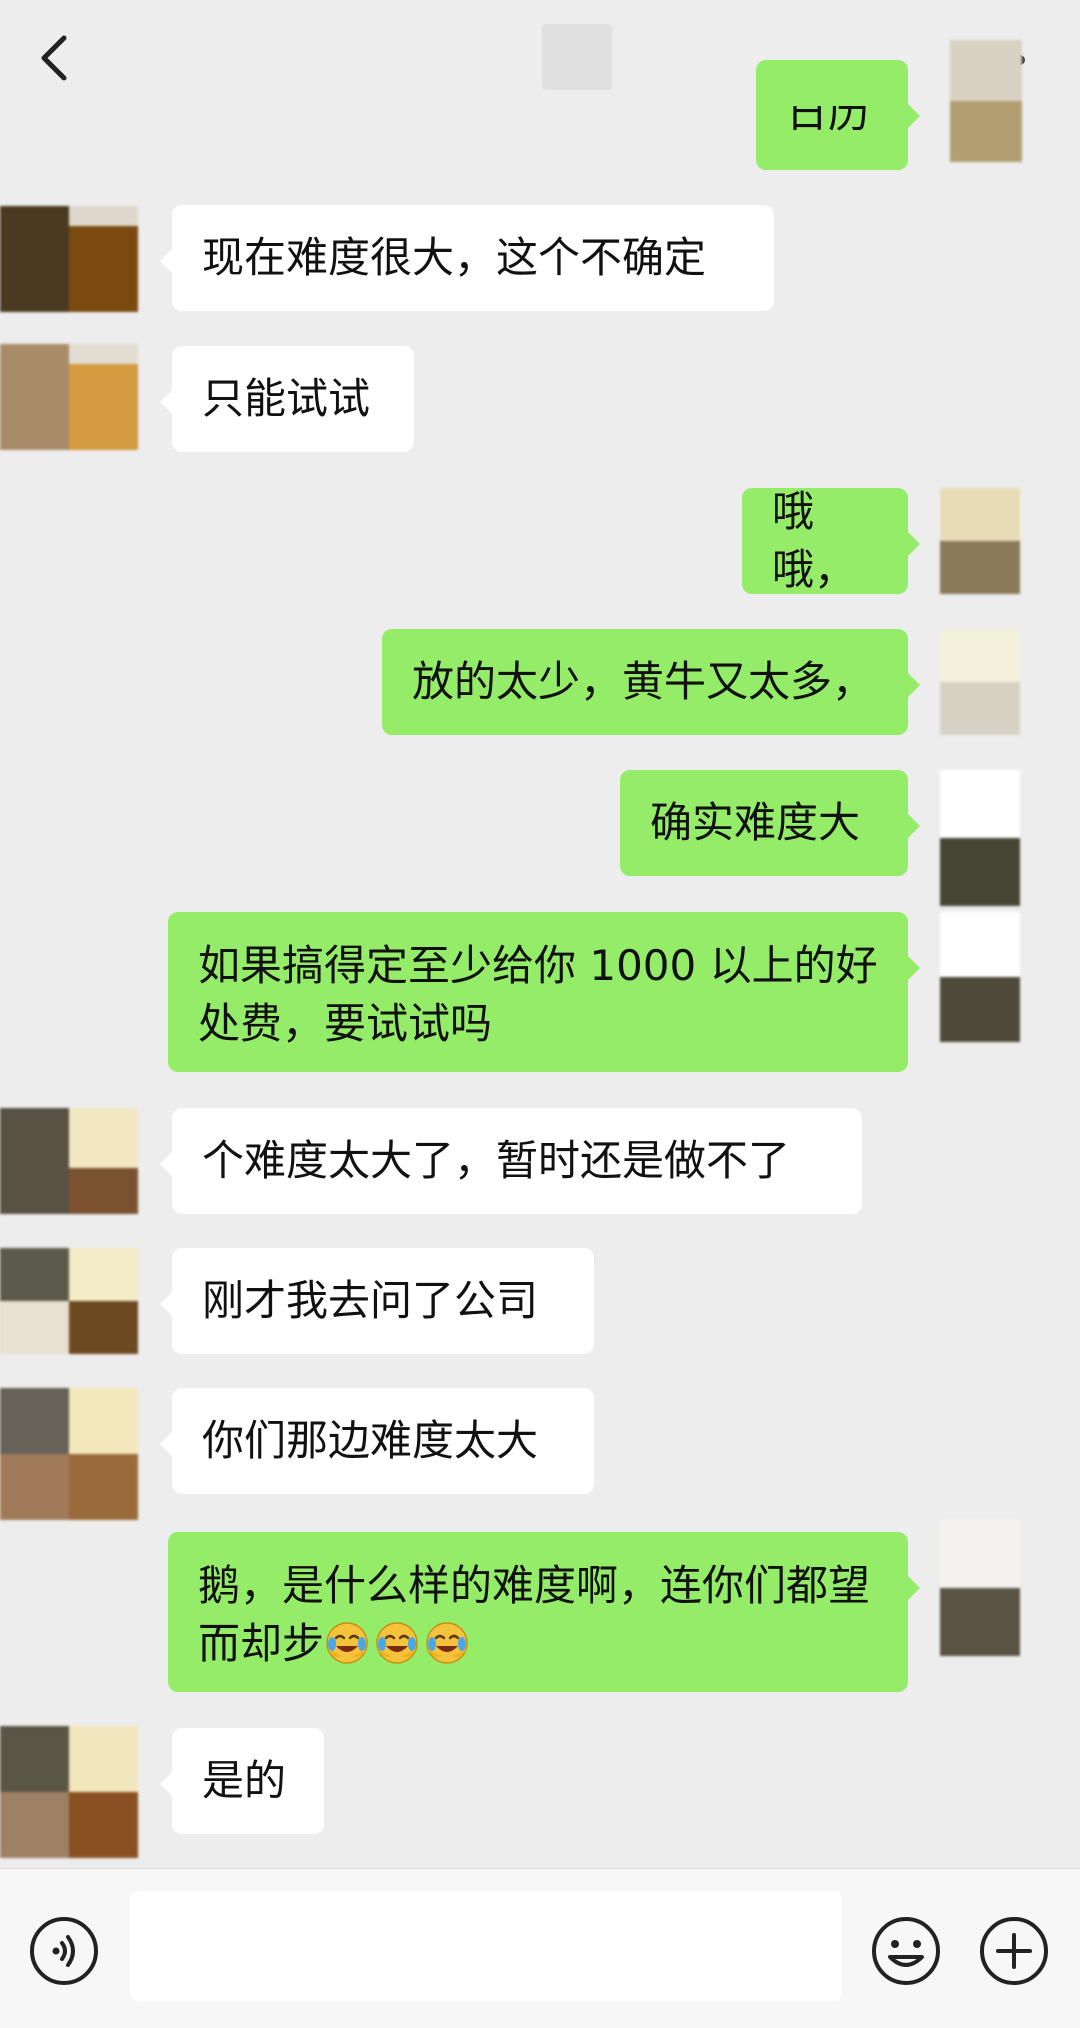 This screenshot has height=2028, width=1080. I want to click on message-text: 现在难度很大，这个不确定, so click(454, 257).